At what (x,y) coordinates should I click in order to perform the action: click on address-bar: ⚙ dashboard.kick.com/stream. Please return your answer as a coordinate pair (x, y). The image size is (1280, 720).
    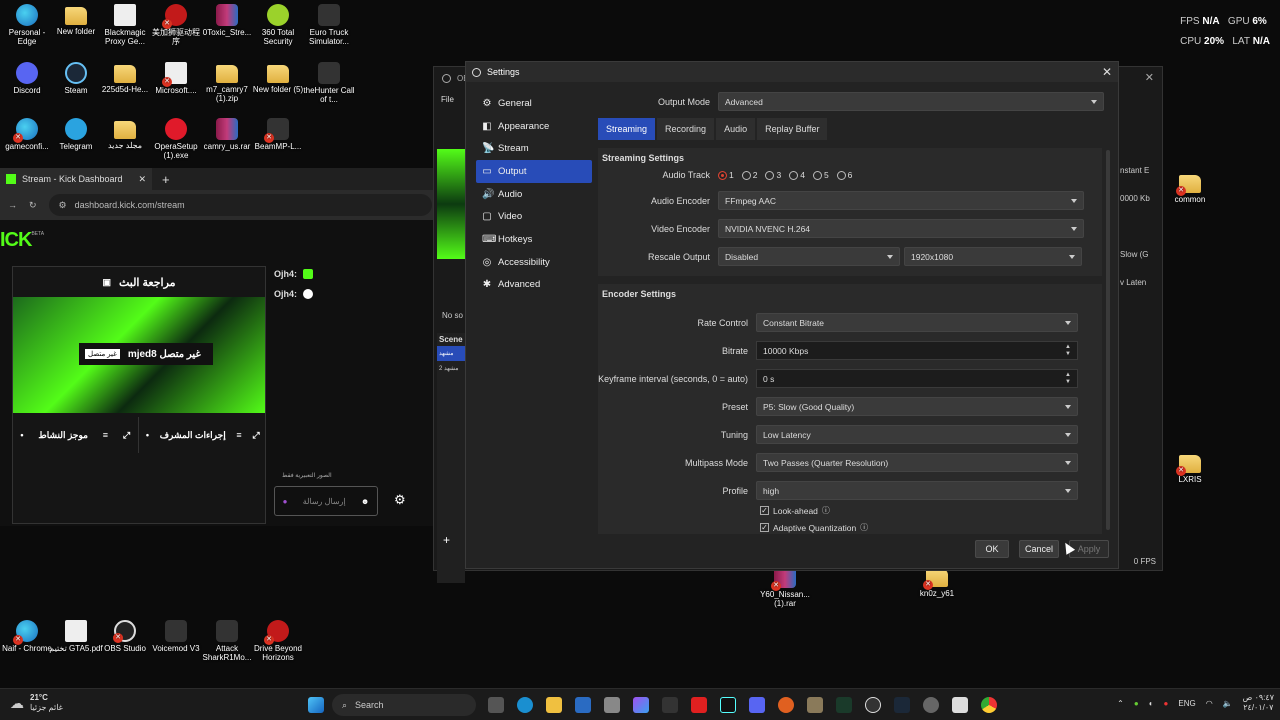
    Looking at the image, I should click on (240, 205).